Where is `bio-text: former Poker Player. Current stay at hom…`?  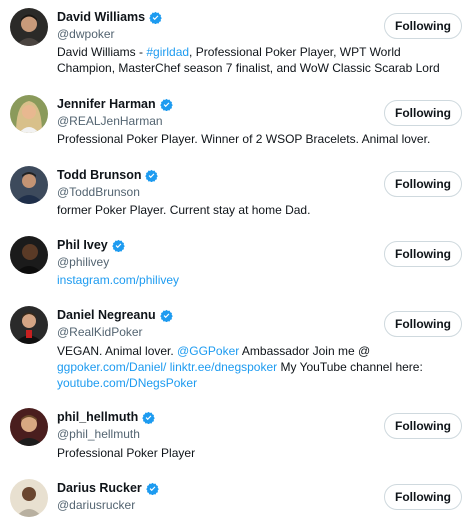
bio-text: former Poker Player. Current stay at hom… is located at coordinates (184, 210).